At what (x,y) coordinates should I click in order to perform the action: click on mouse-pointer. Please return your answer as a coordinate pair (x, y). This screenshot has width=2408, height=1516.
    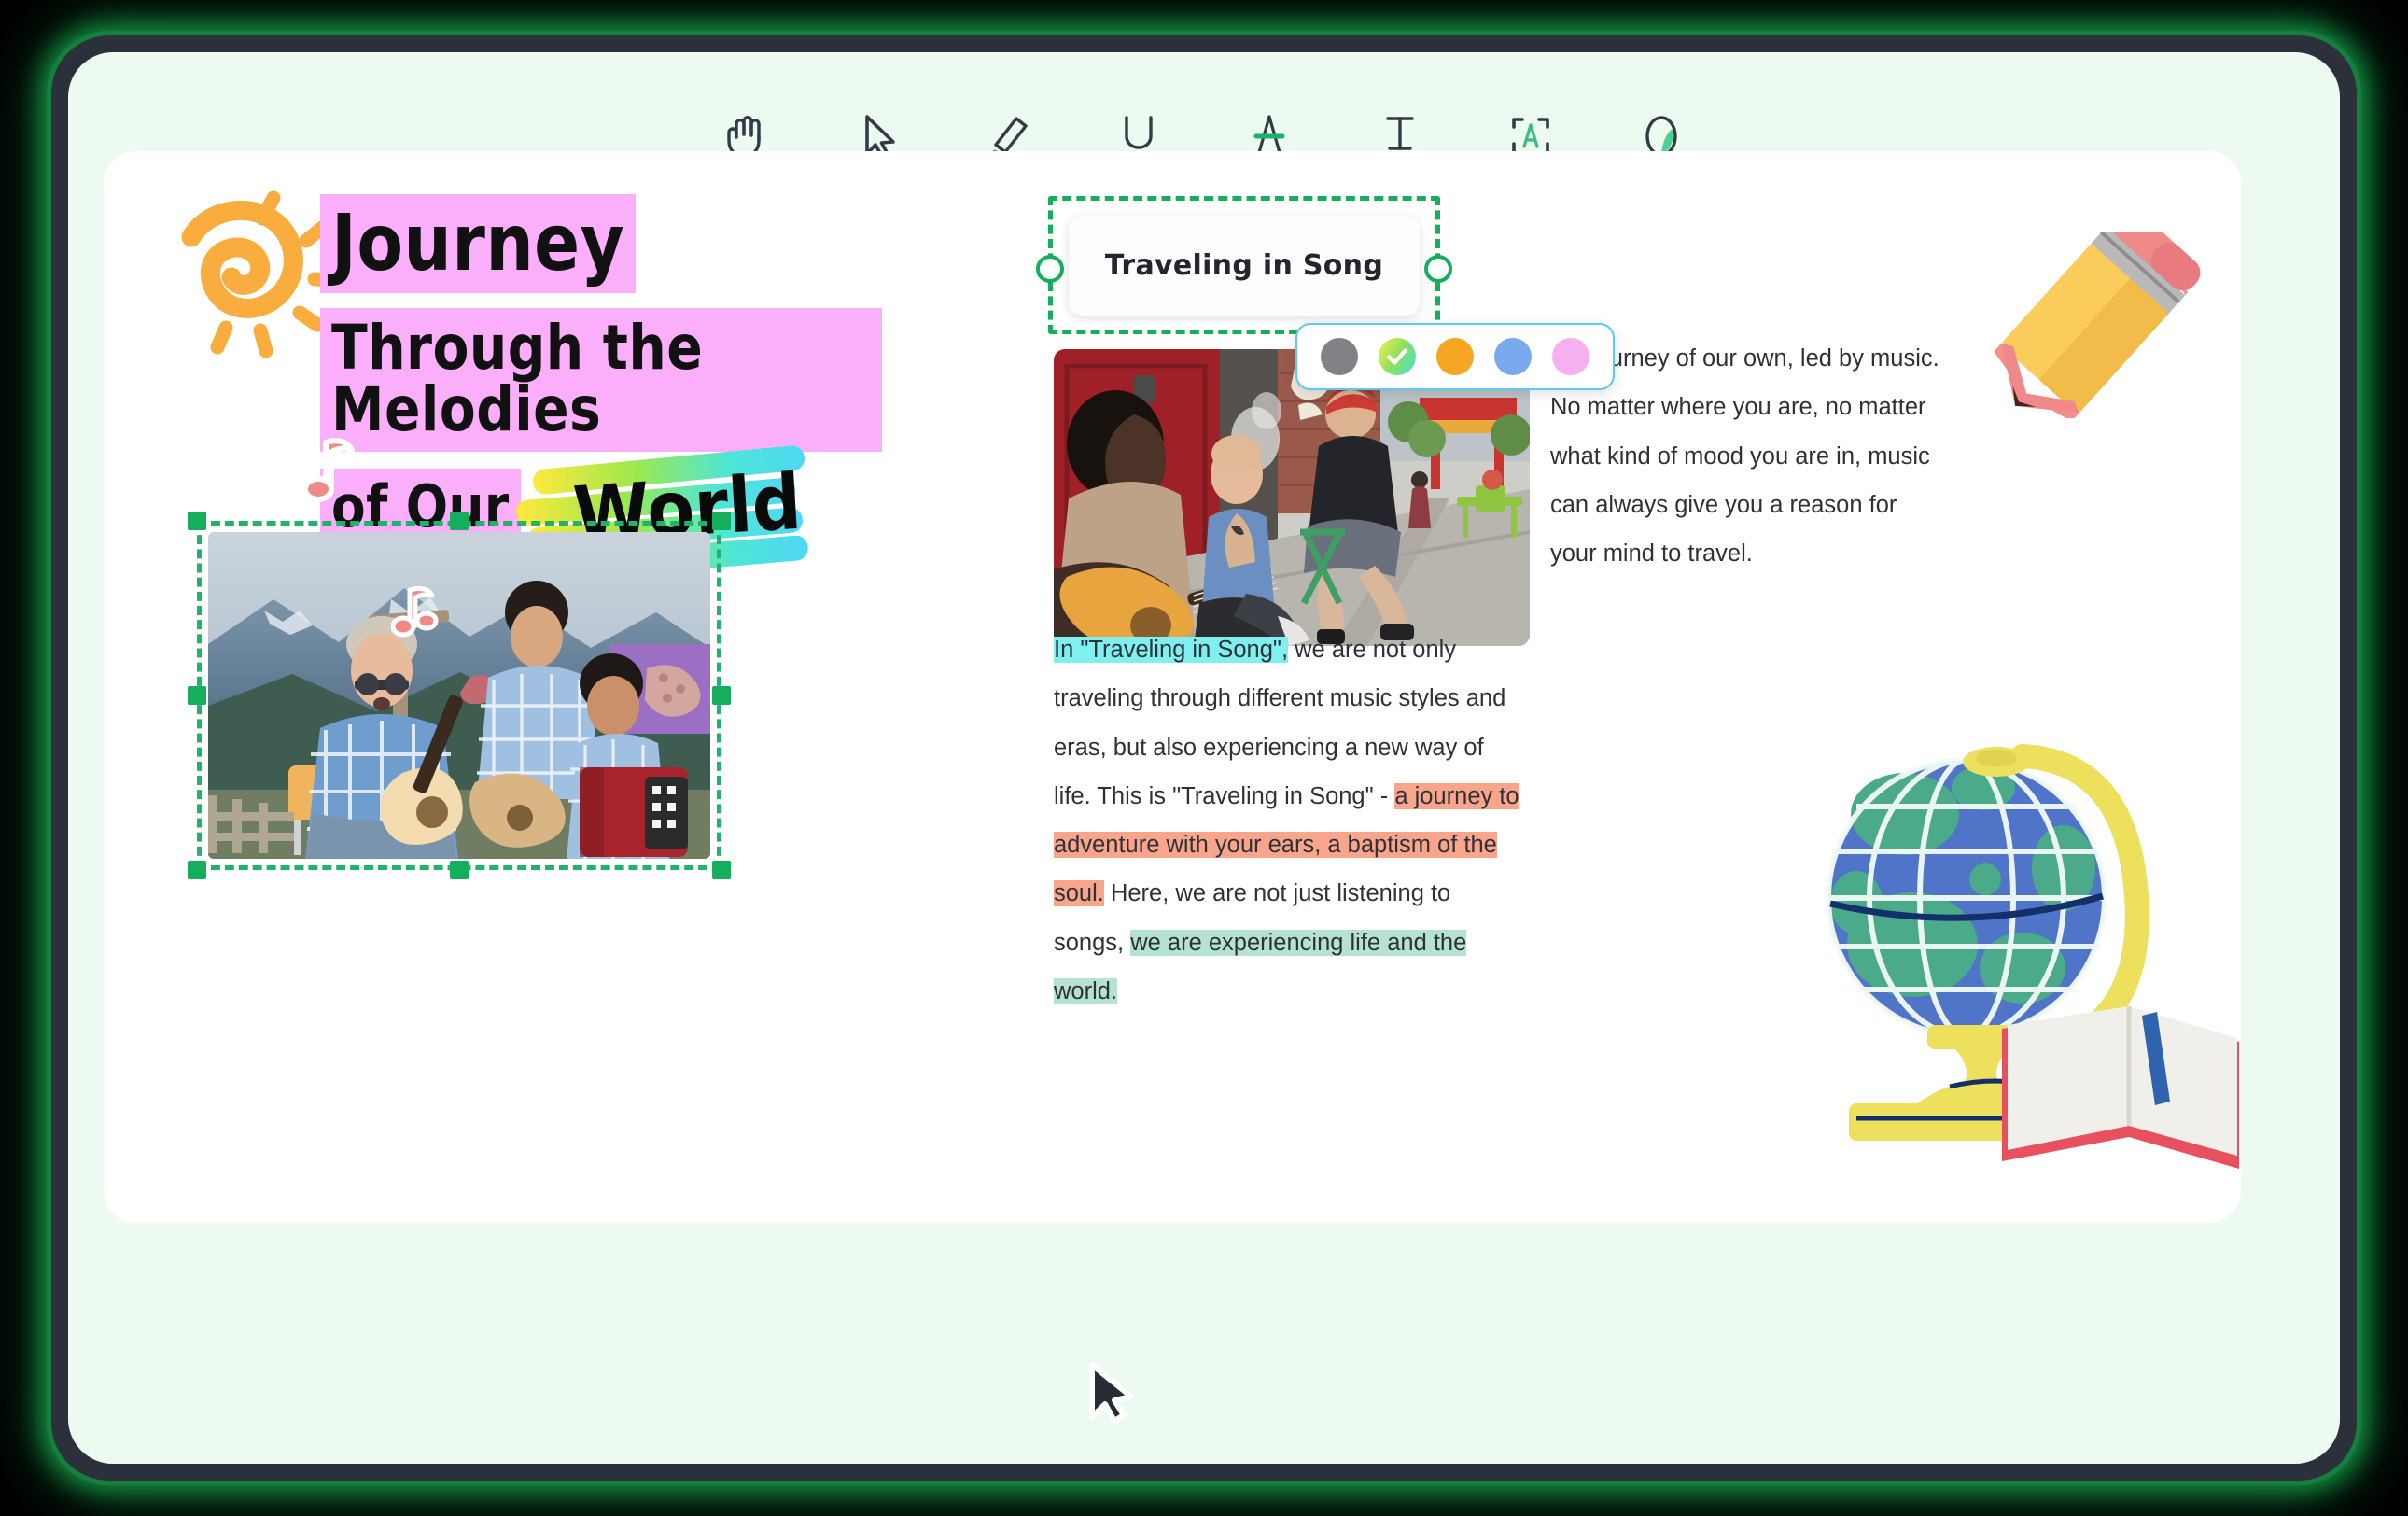
    Looking at the image, I should click on (1112, 1392).